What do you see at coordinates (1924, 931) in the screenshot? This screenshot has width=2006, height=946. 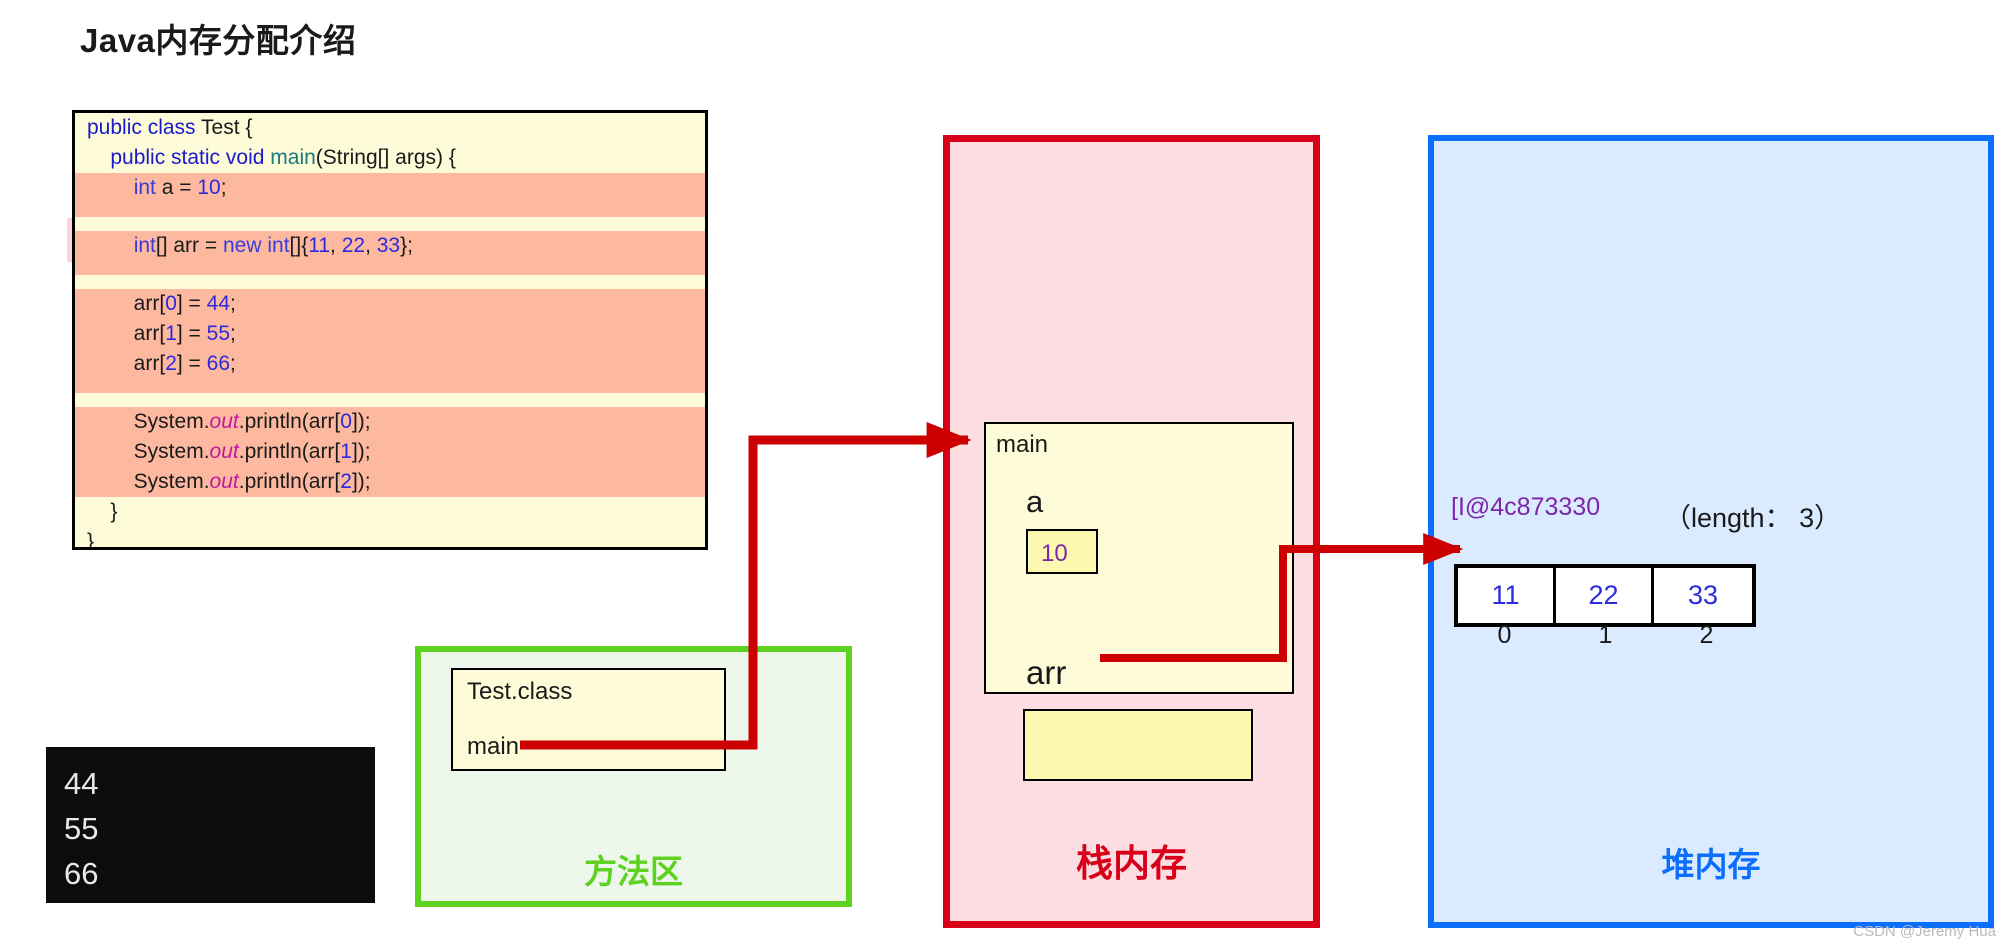 I see `watermark: CSDN @Jeremy Hua` at bounding box center [1924, 931].